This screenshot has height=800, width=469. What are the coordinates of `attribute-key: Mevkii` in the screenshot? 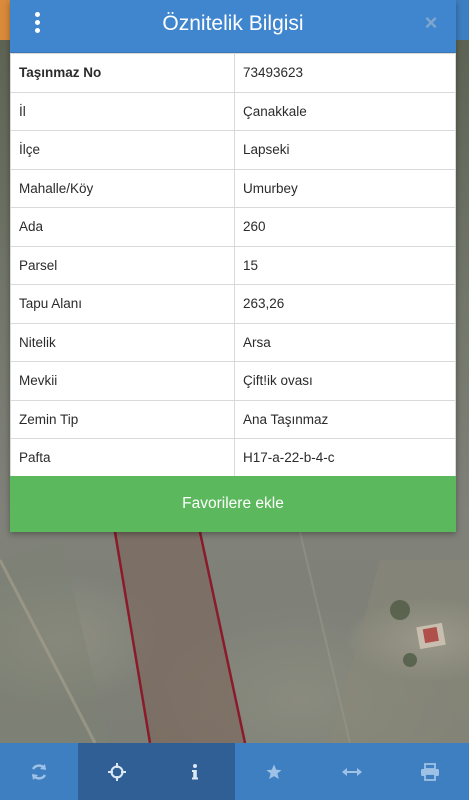 It's located at (122, 381).